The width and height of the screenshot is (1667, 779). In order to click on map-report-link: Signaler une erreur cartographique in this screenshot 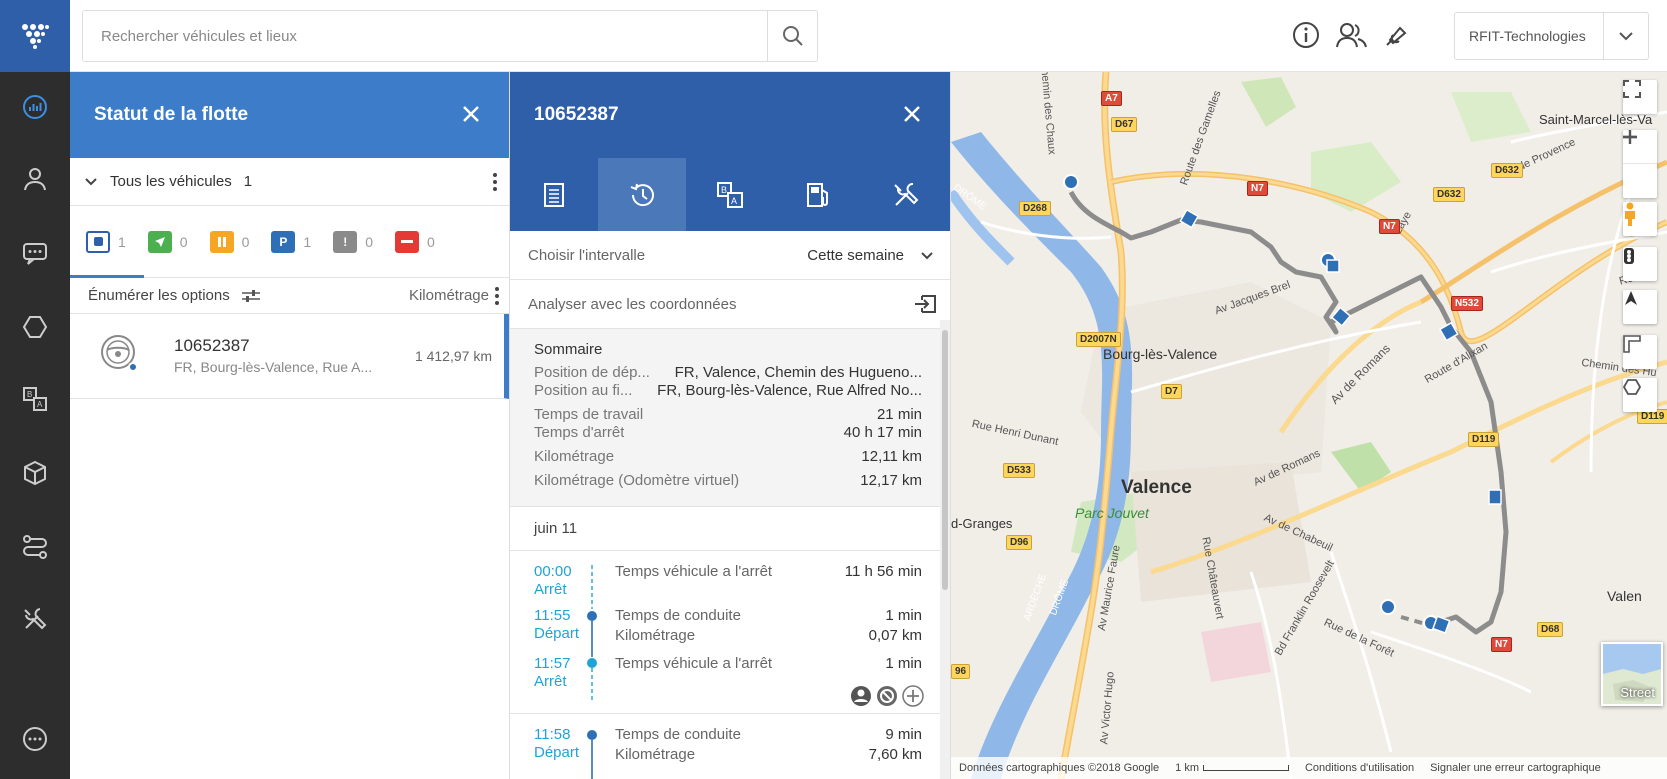, I will do `click(1515, 768)`.